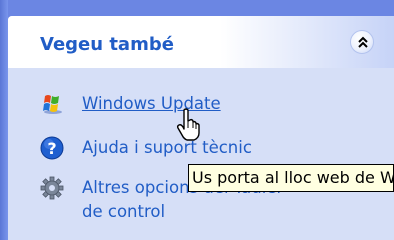 The width and height of the screenshot is (394, 240). What do you see at coordinates (52, 188) in the screenshot?
I see `gear-icon` at bounding box center [52, 188].